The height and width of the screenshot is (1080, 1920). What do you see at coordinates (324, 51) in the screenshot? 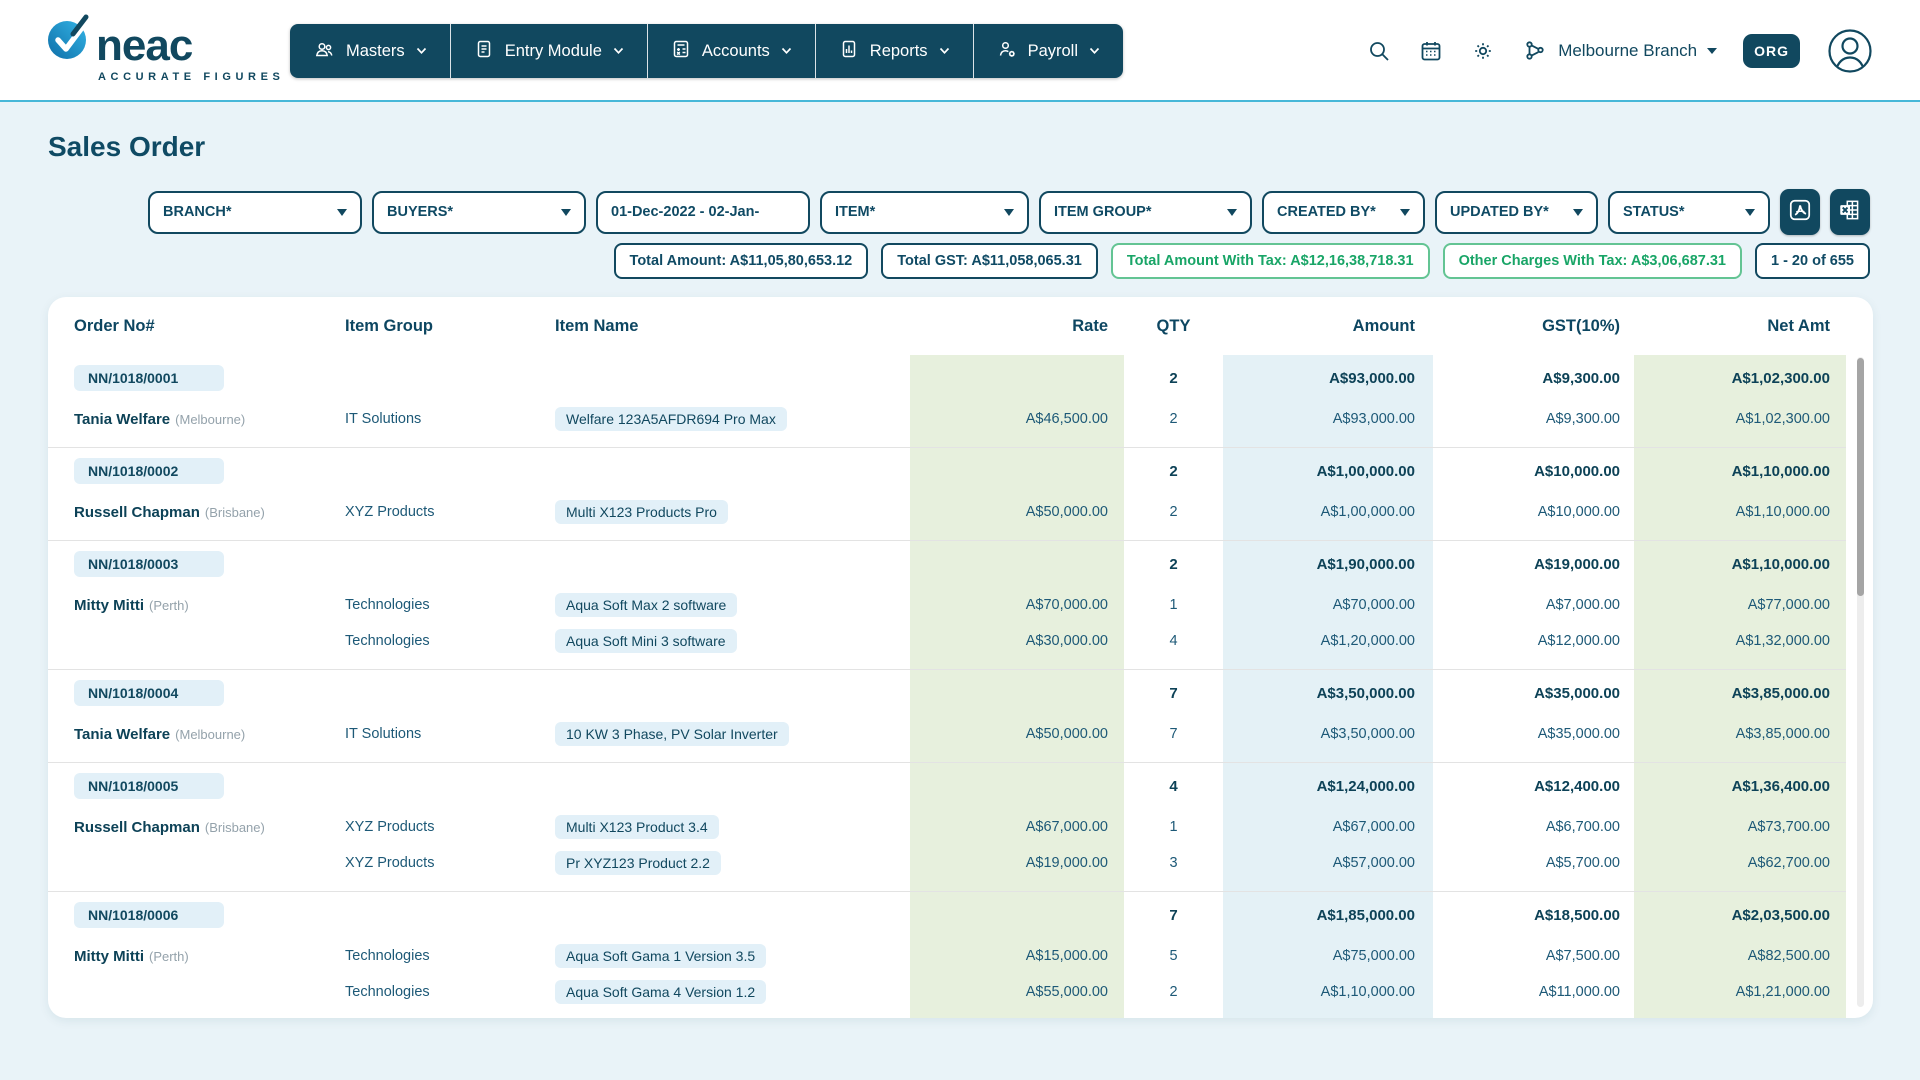
I see `people-icon` at bounding box center [324, 51].